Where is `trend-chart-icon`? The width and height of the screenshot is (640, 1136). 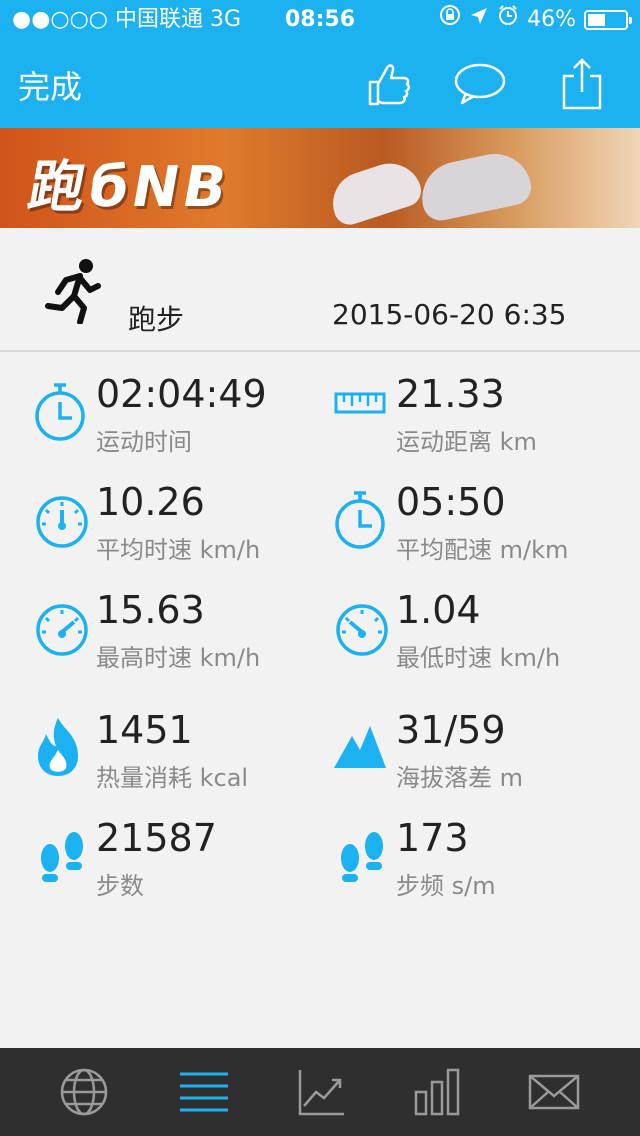
trend-chart-icon is located at coordinates (322, 1092).